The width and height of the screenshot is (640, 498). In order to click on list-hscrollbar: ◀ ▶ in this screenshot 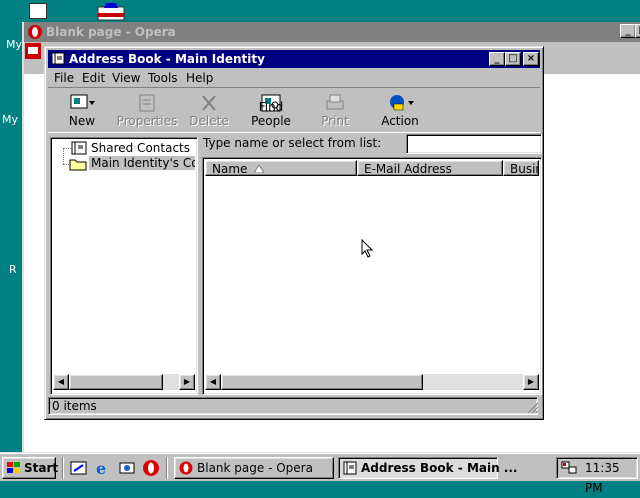, I will do `click(372, 382)`.